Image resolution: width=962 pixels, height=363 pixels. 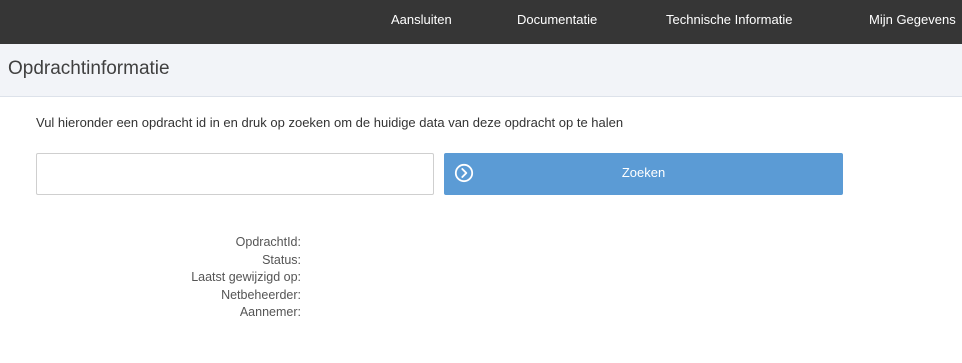 What do you see at coordinates (481, 70) in the screenshot?
I see `page-header: Opdrachtinformatie` at bounding box center [481, 70].